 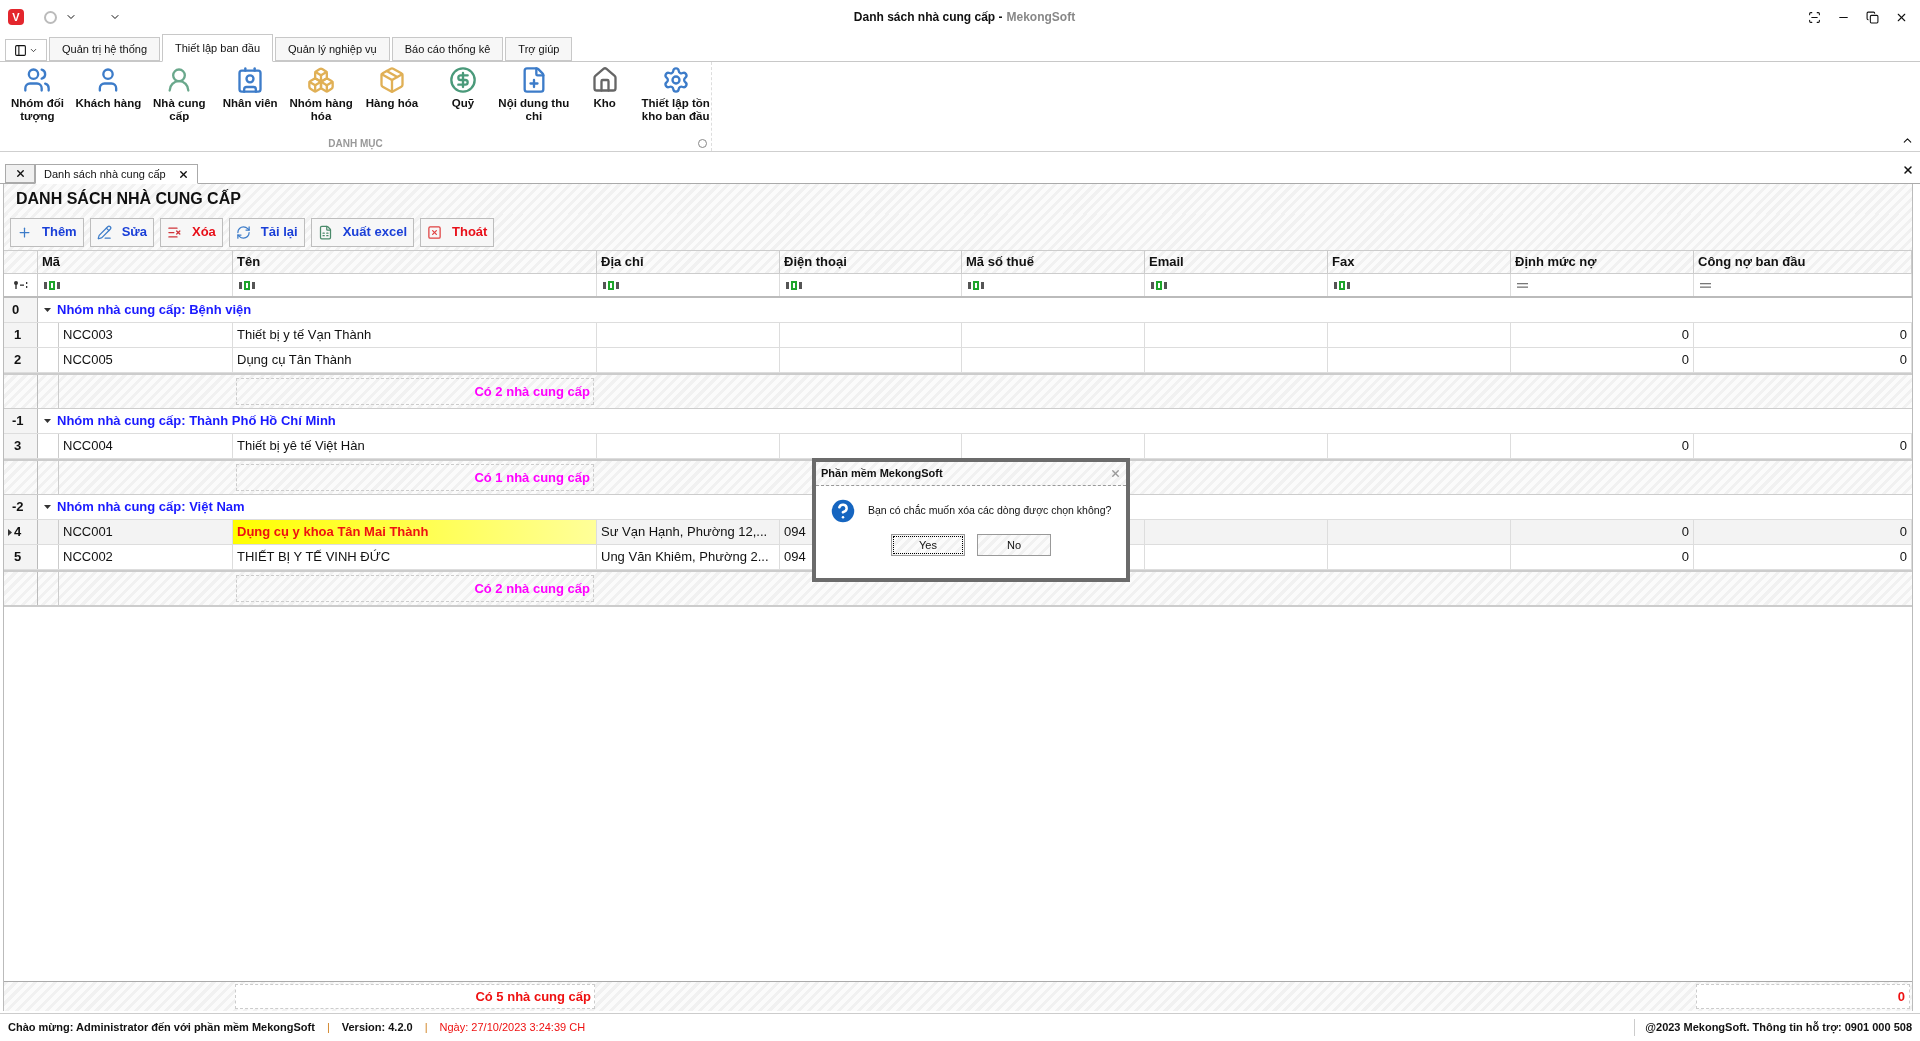 What do you see at coordinates (1901, 996) in the screenshot?
I see `total-value: 0` at bounding box center [1901, 996].